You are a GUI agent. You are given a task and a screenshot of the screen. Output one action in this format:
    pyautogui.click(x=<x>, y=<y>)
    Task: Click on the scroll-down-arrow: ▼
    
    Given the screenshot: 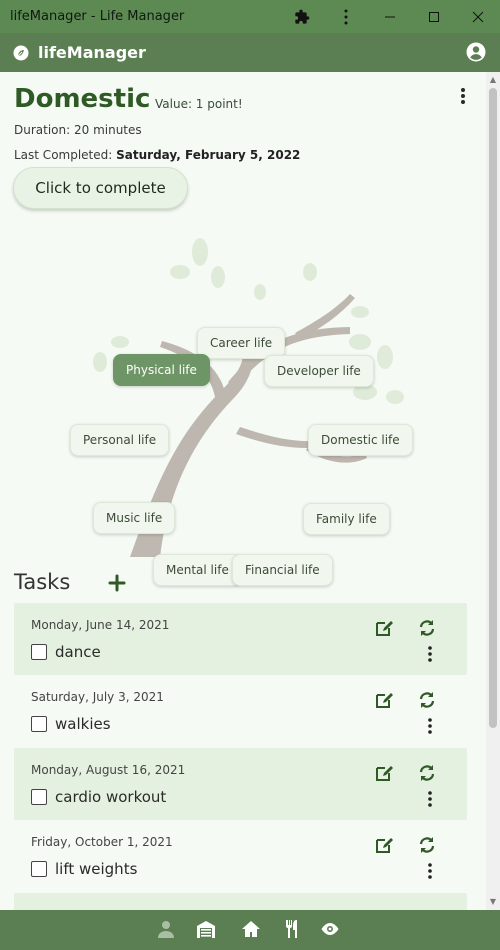 What is the action you would take?
    pyautogui.click(x=493, y=902)
    